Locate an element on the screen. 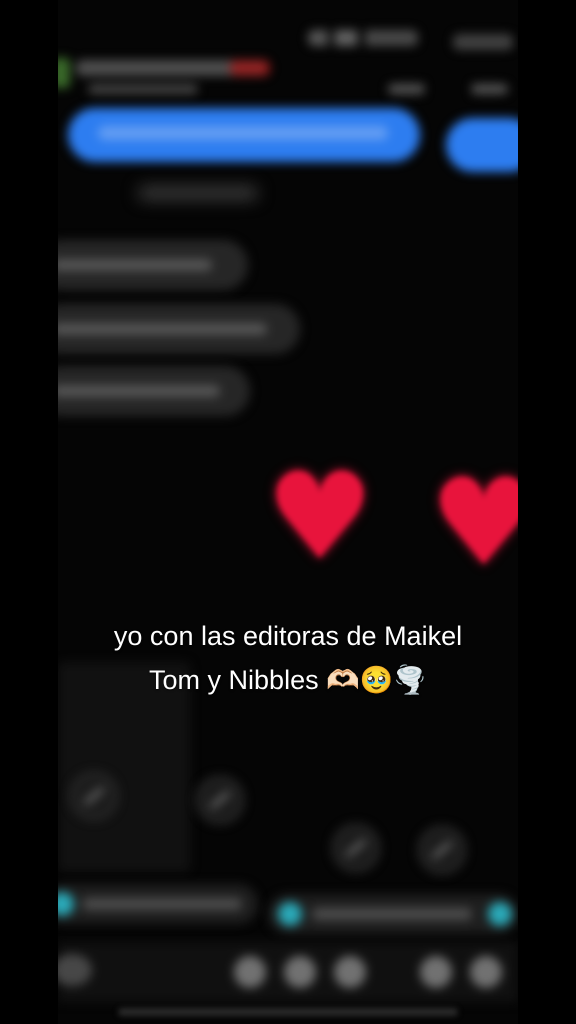 The height and width of the screenshot is (1024, 576). bottom-toolbar is located at coordinates (288, 972).